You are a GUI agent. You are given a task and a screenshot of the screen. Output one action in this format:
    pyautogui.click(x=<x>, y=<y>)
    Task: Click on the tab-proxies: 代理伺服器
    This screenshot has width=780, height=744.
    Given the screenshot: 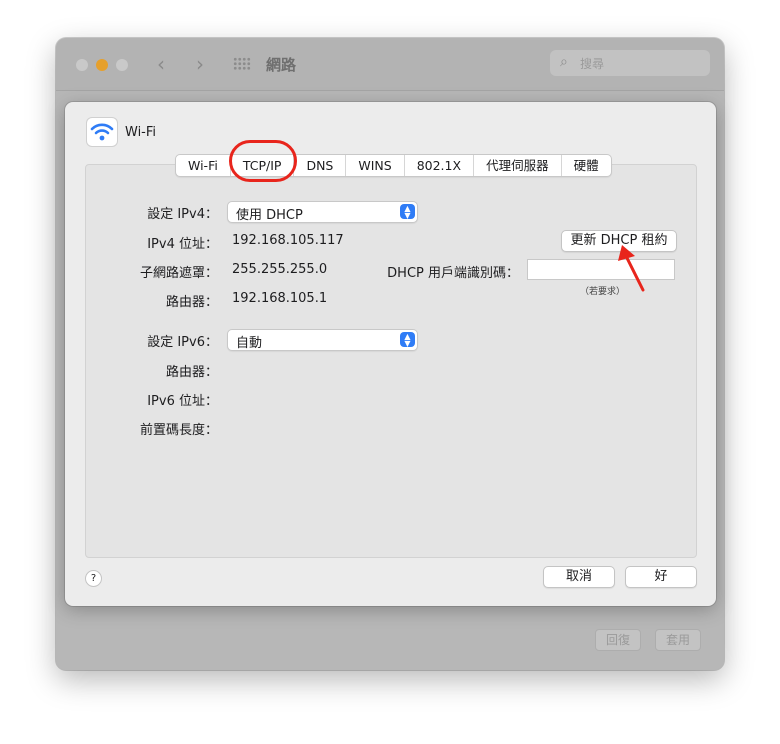 What is the action you would take?
    pyautogui.click(x=518, y=165)
    